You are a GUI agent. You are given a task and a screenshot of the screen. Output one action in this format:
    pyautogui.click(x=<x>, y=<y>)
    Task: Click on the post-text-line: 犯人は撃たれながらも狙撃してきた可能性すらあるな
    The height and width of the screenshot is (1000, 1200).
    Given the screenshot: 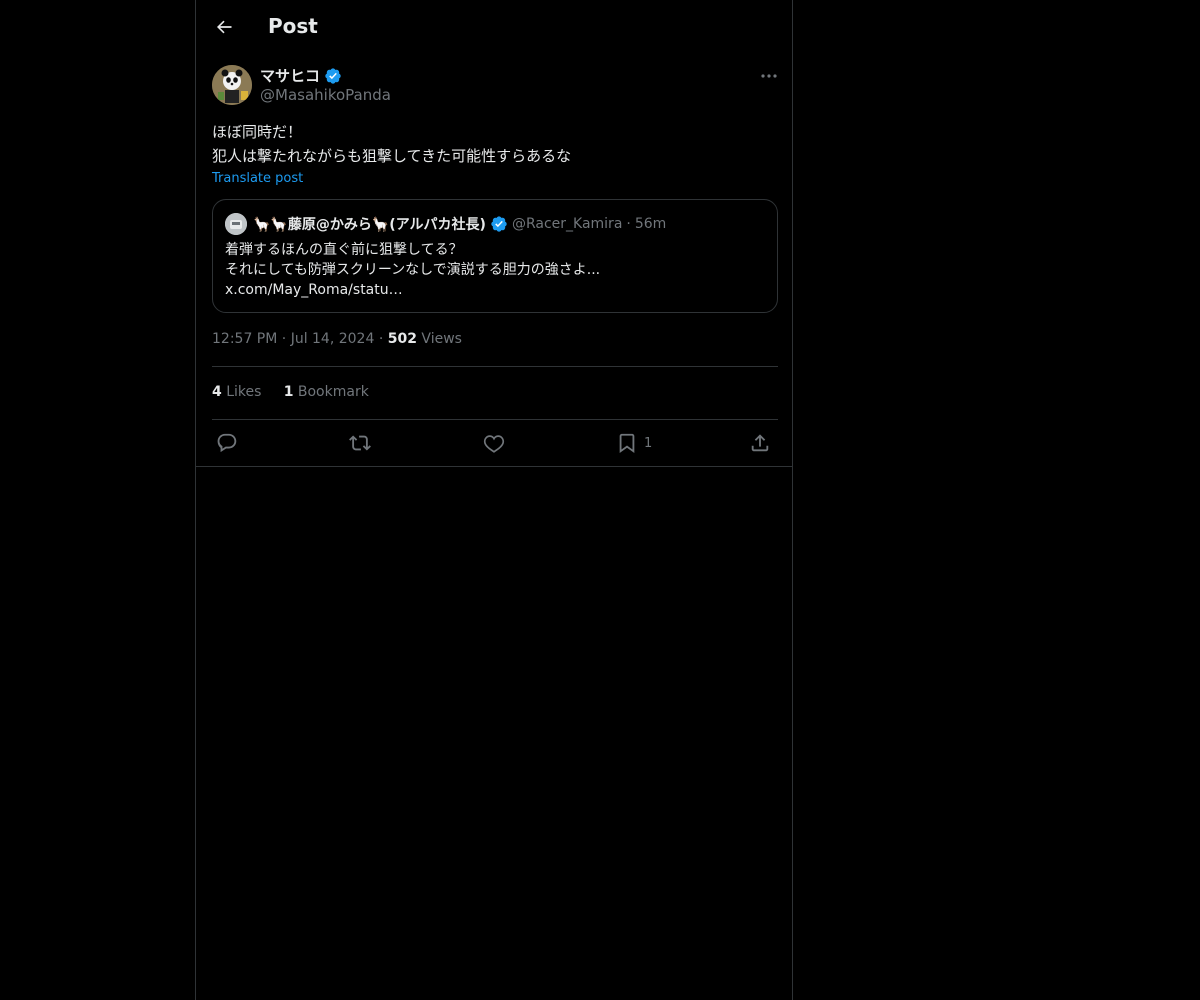 What is the action you would take?
    pyautogui.click(x=392, y=156)
    